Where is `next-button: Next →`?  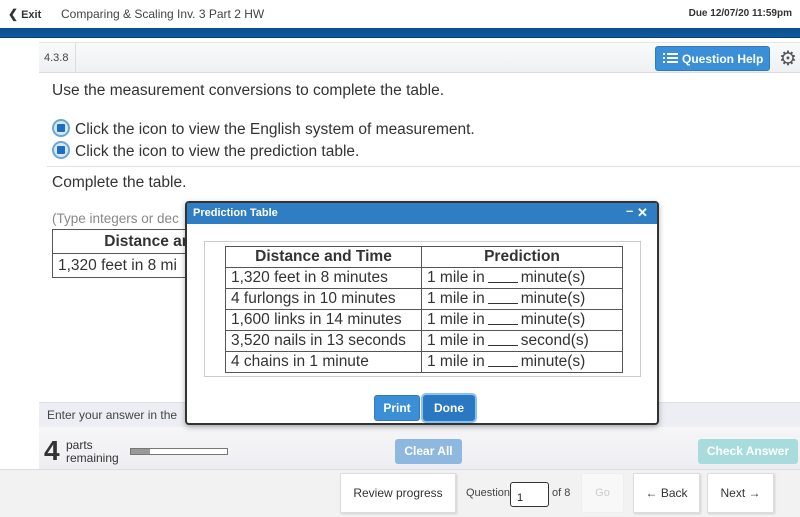
next-button: Next → is located at coordinates (740, 493).